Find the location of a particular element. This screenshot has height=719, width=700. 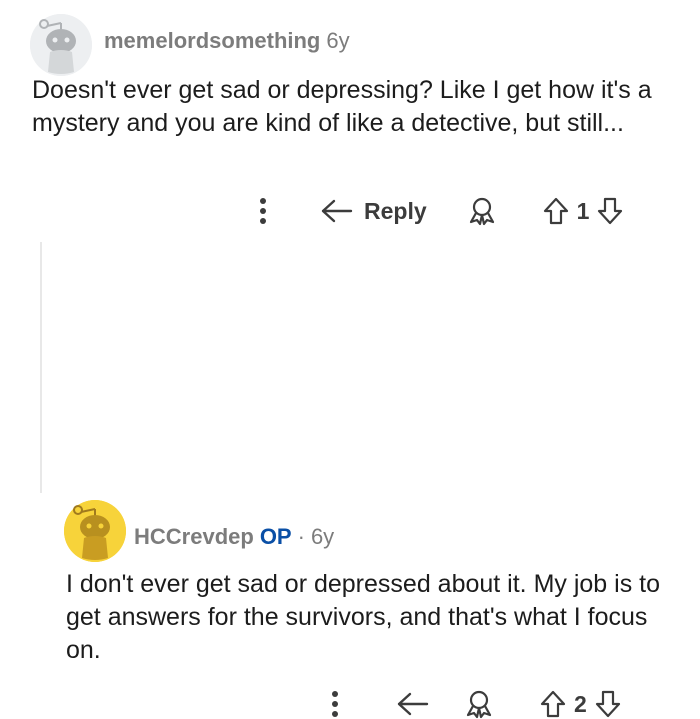

vote-score: 2 is located at coordinates (580, 703).